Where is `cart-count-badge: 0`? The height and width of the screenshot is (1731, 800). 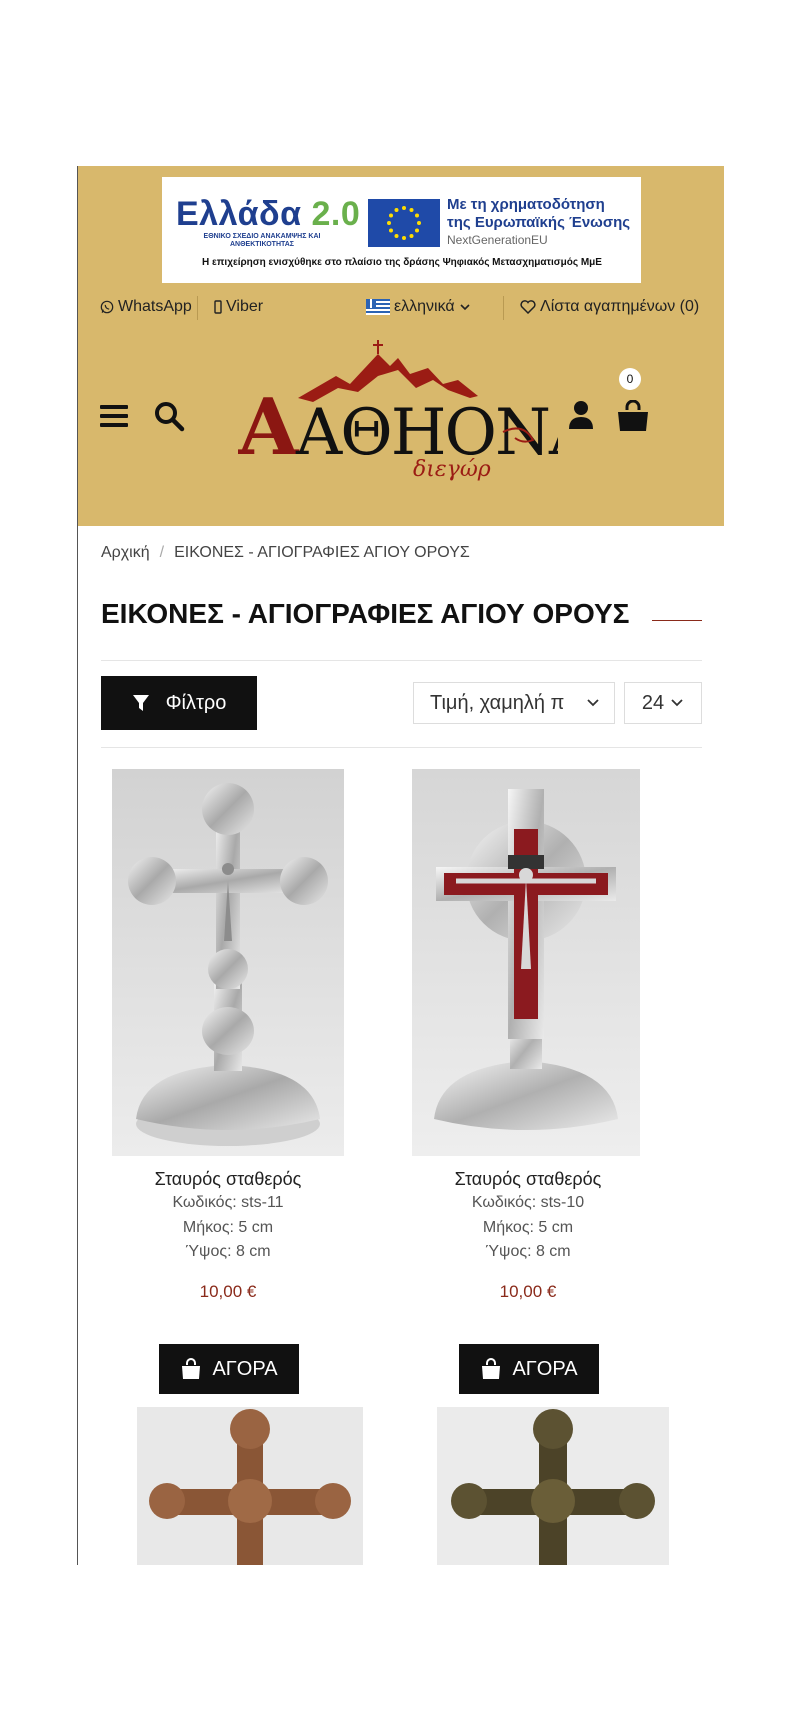
cart-count-badge: 0 is located at coordinates (630, 379).